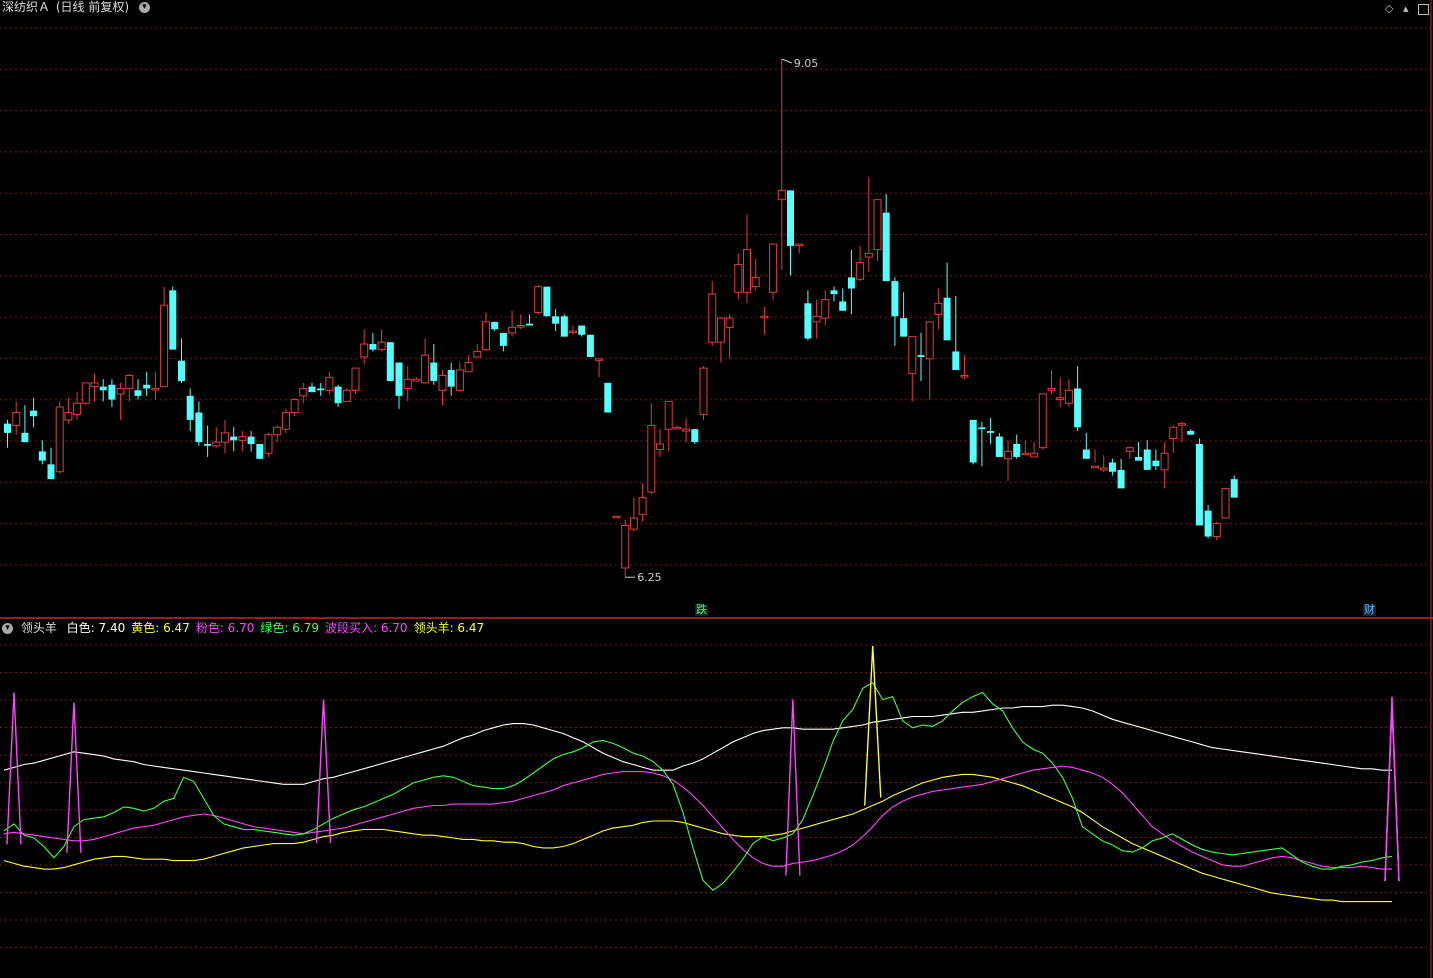 Image resolution: width=1433 pixels, height=978 pixels. Describe the element at coordinates (1423, 9) in the screenshot. I see `maximize-icon` at that location.